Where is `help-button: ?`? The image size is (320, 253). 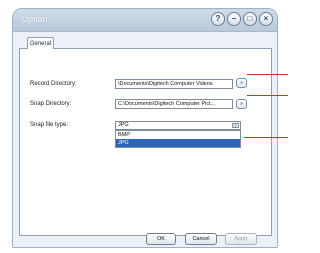 help-button: ? is located at coordinates (218, 19).